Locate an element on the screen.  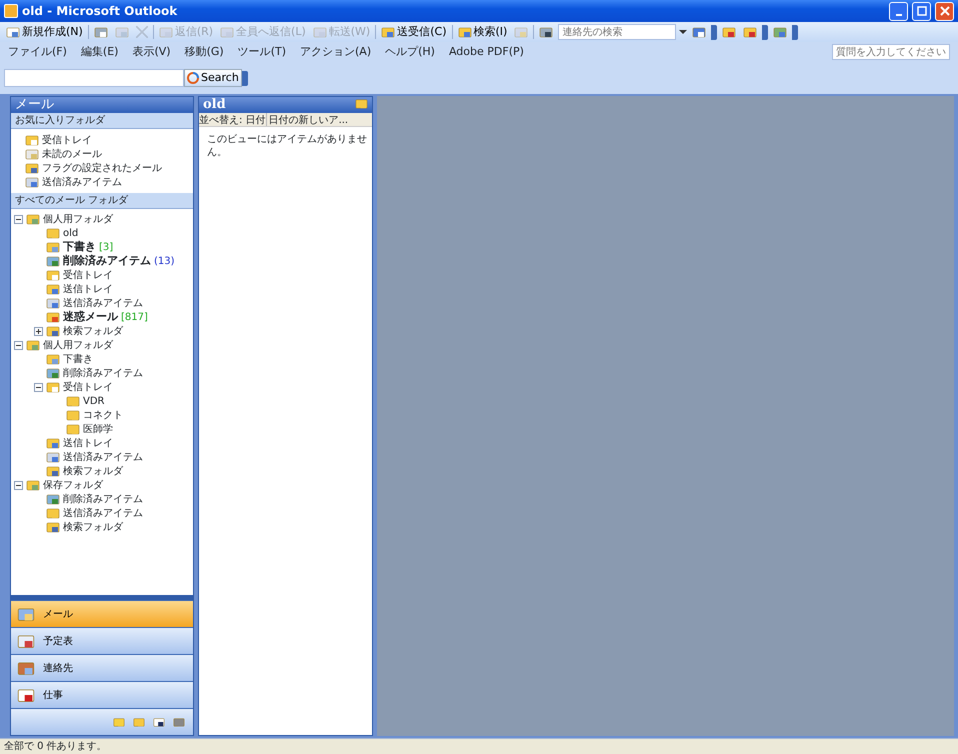
contact-search-field: 連絡先の検索 is located at coordinates (617, 32).